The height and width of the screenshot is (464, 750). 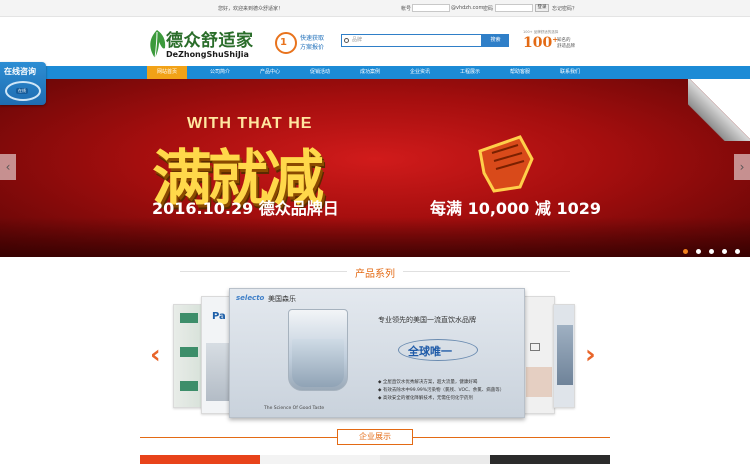 I want to click on nav-item-cases: 成功案例, so click(x=370, y=72).